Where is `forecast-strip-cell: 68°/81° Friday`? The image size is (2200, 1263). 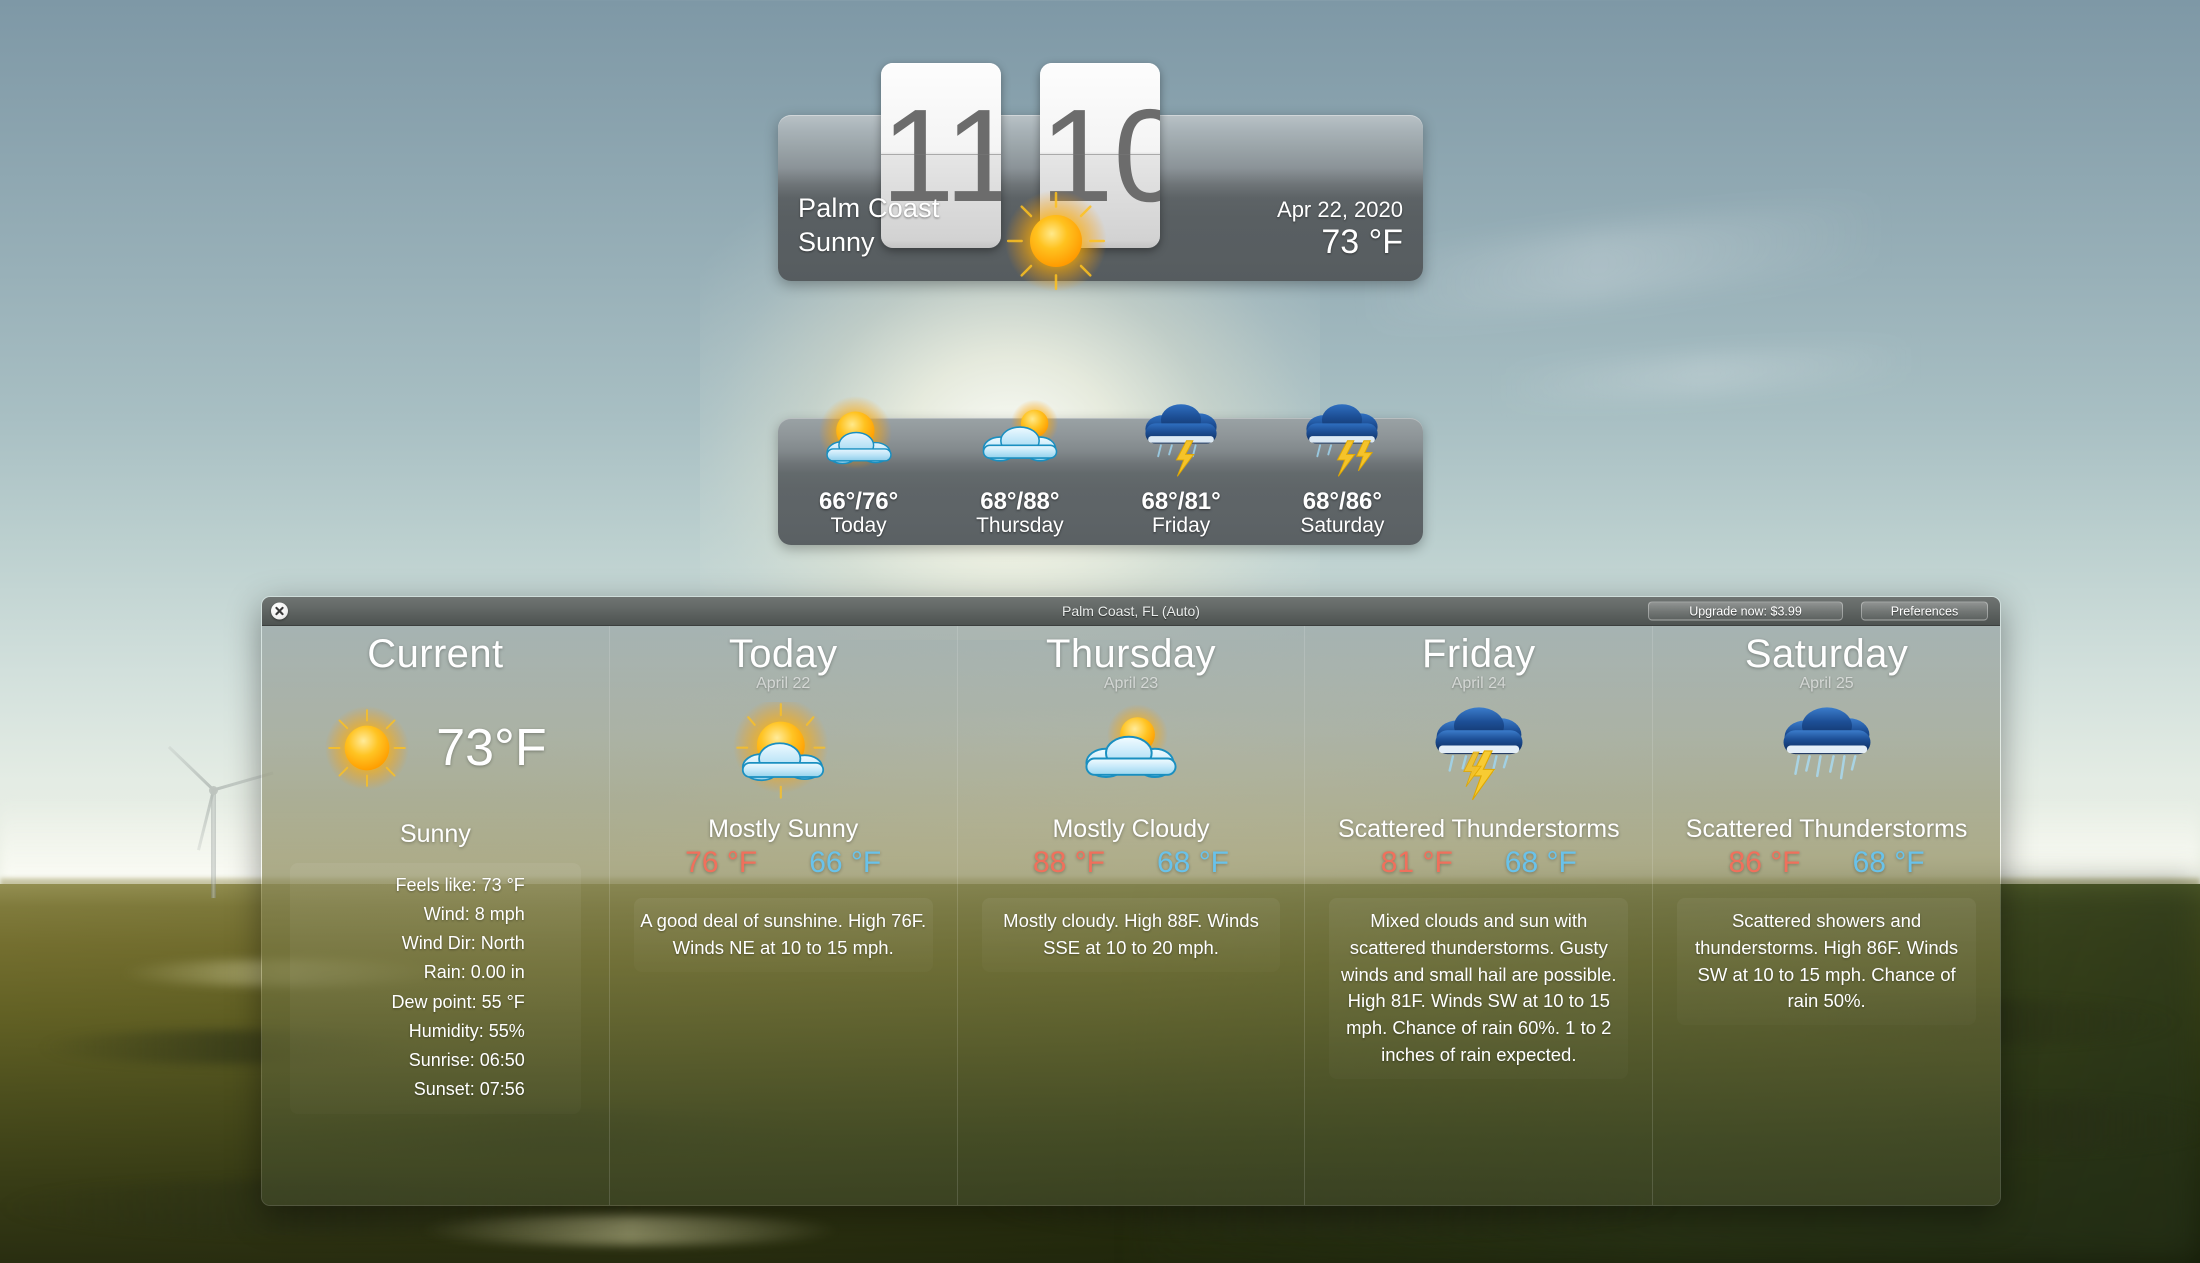 forecast-strip-cell: 68°/81° Friday is located at coordinates (1181, 474).